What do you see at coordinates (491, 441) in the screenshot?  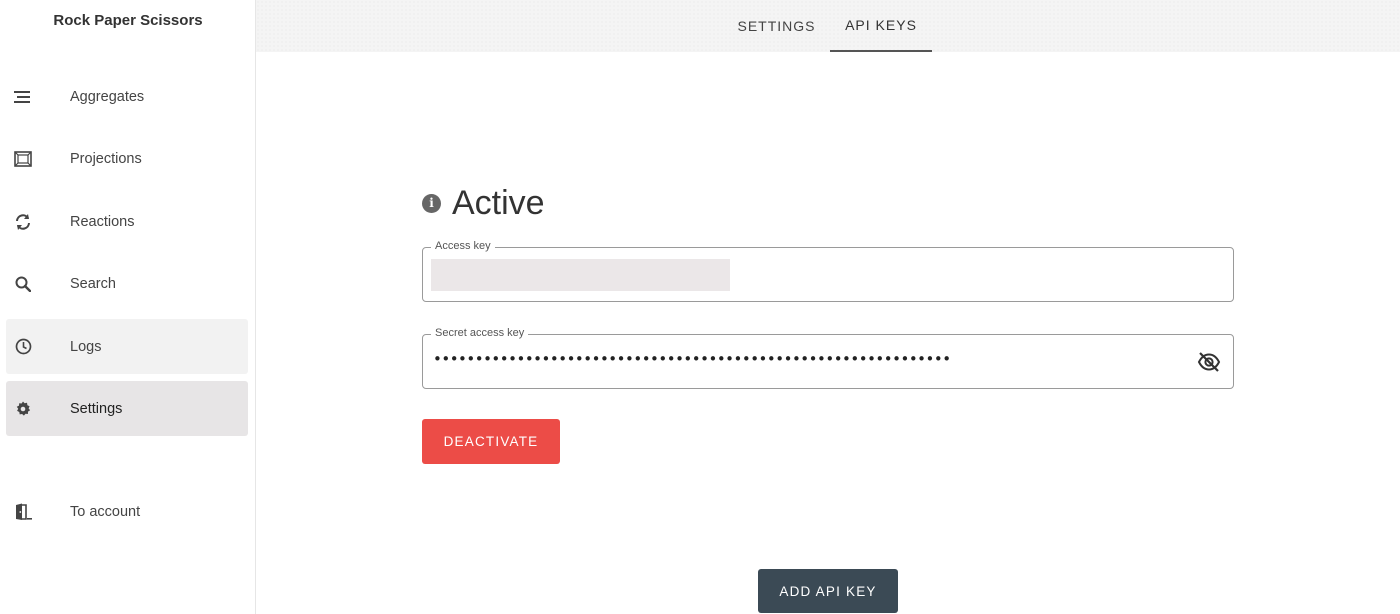 I see `deactivate-button: DEACTIVATE` at bounding box center [491, 441].